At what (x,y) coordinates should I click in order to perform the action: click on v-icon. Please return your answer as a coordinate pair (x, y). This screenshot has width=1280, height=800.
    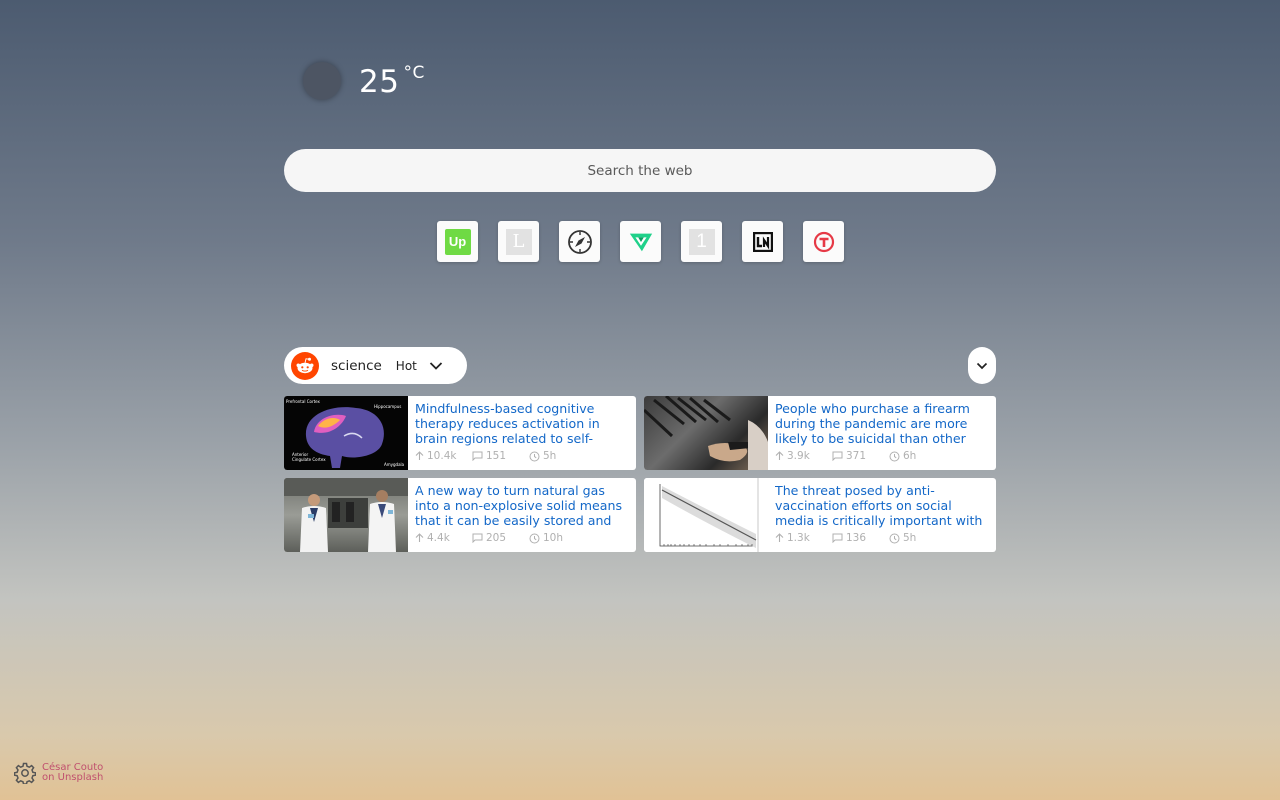
    Looking at the image, I should click on (641, 242).